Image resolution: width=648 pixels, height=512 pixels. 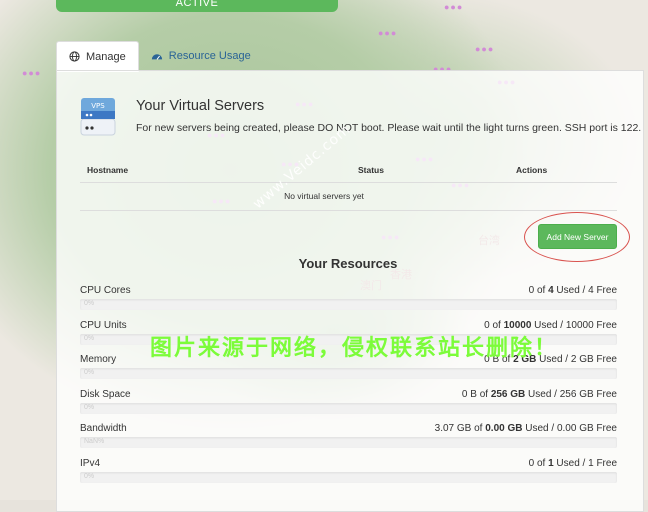 What do you see at coordinates (348, 263) in the screenshot?
I see `resources-title: Your Resources` at bounding box center [348, 263].